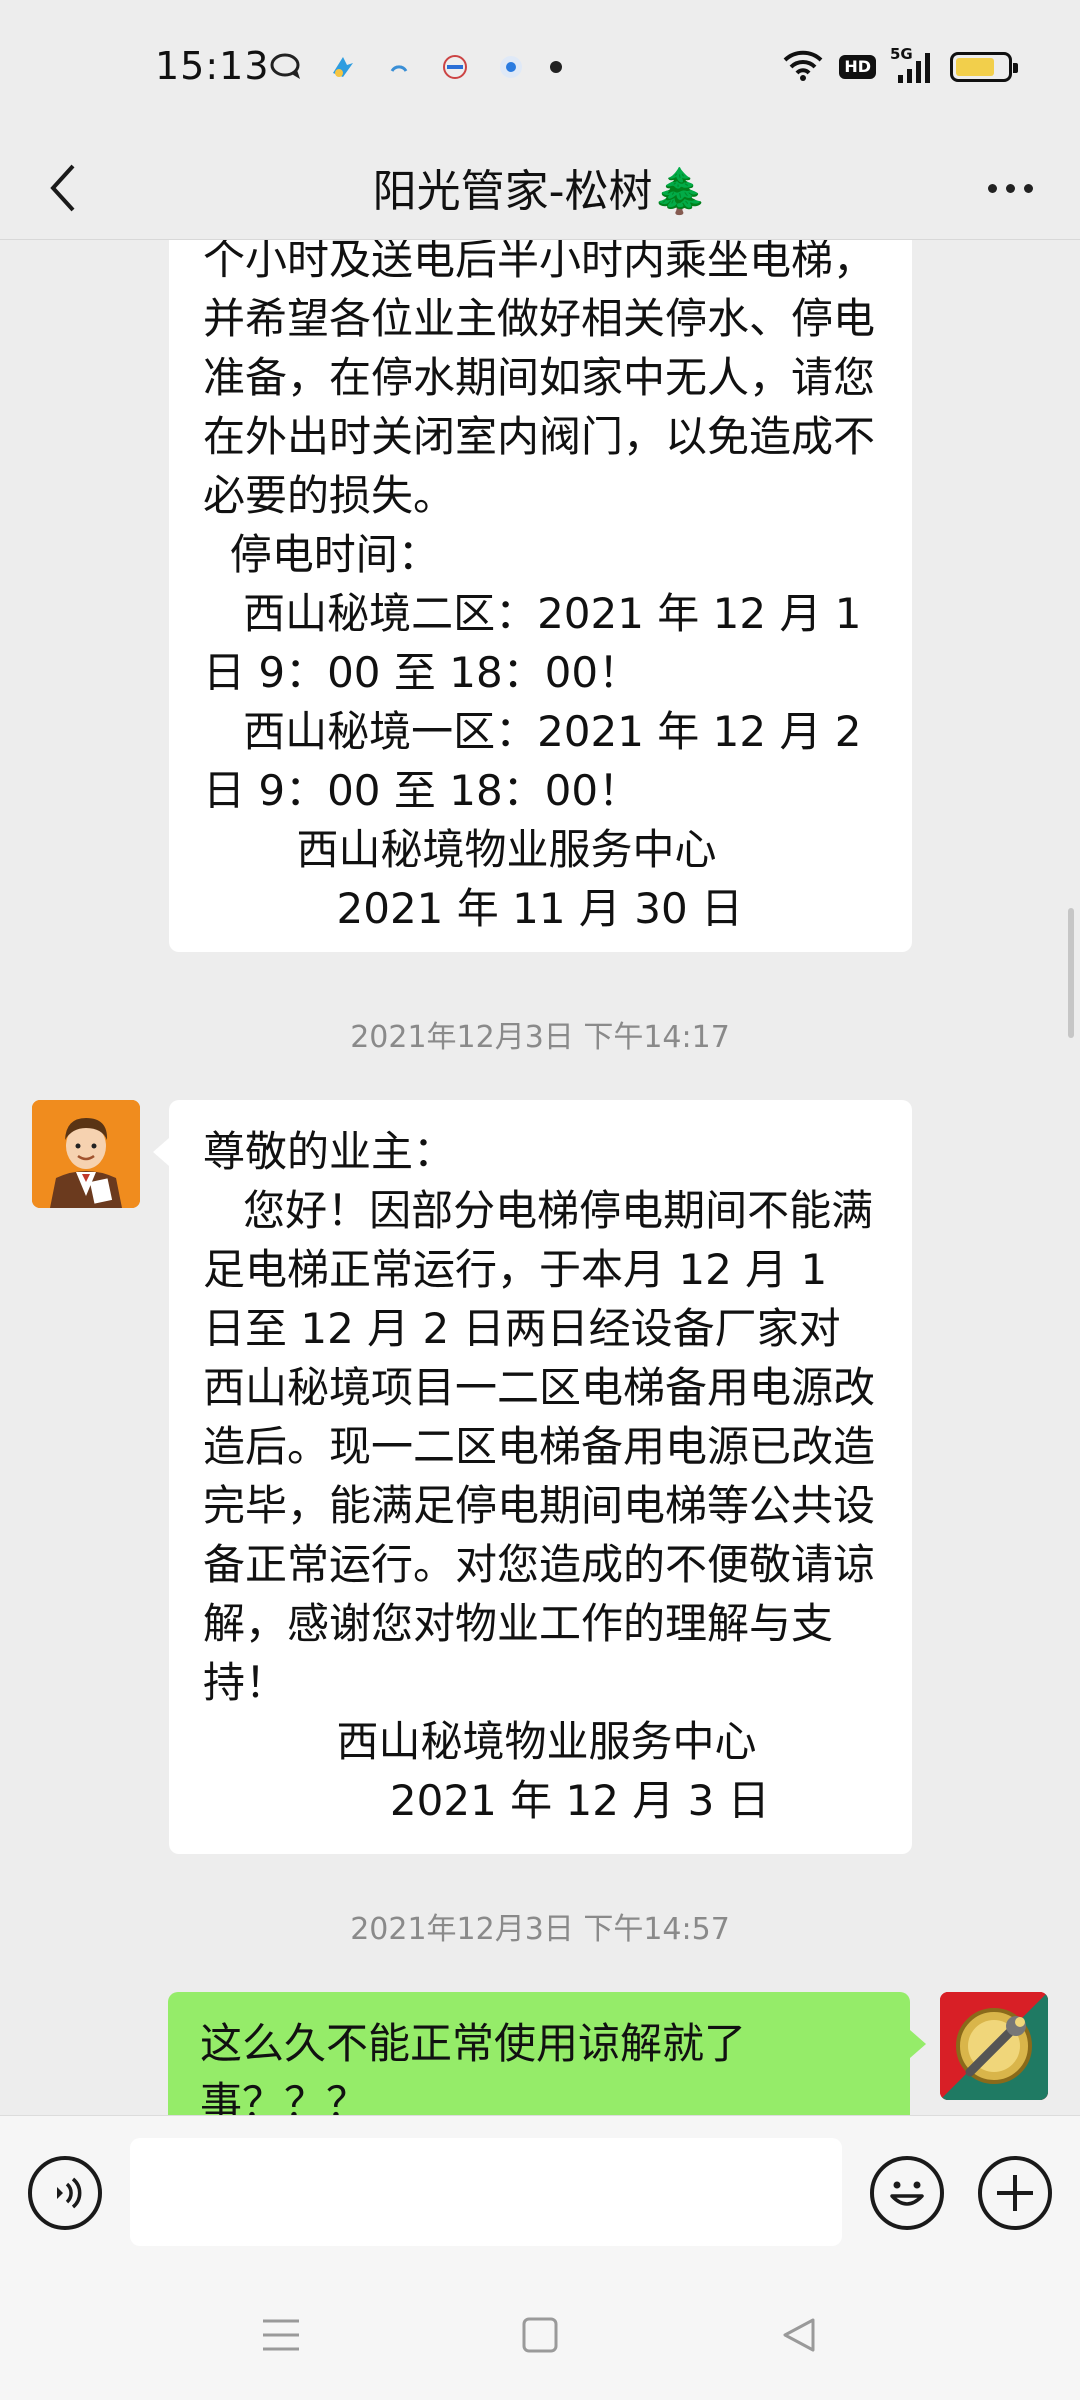 This screenshot has height=2400, width=1080. Describe the element at coordinates (556, 67) in the screenshot. I see `notification-dot-icon` at that location.